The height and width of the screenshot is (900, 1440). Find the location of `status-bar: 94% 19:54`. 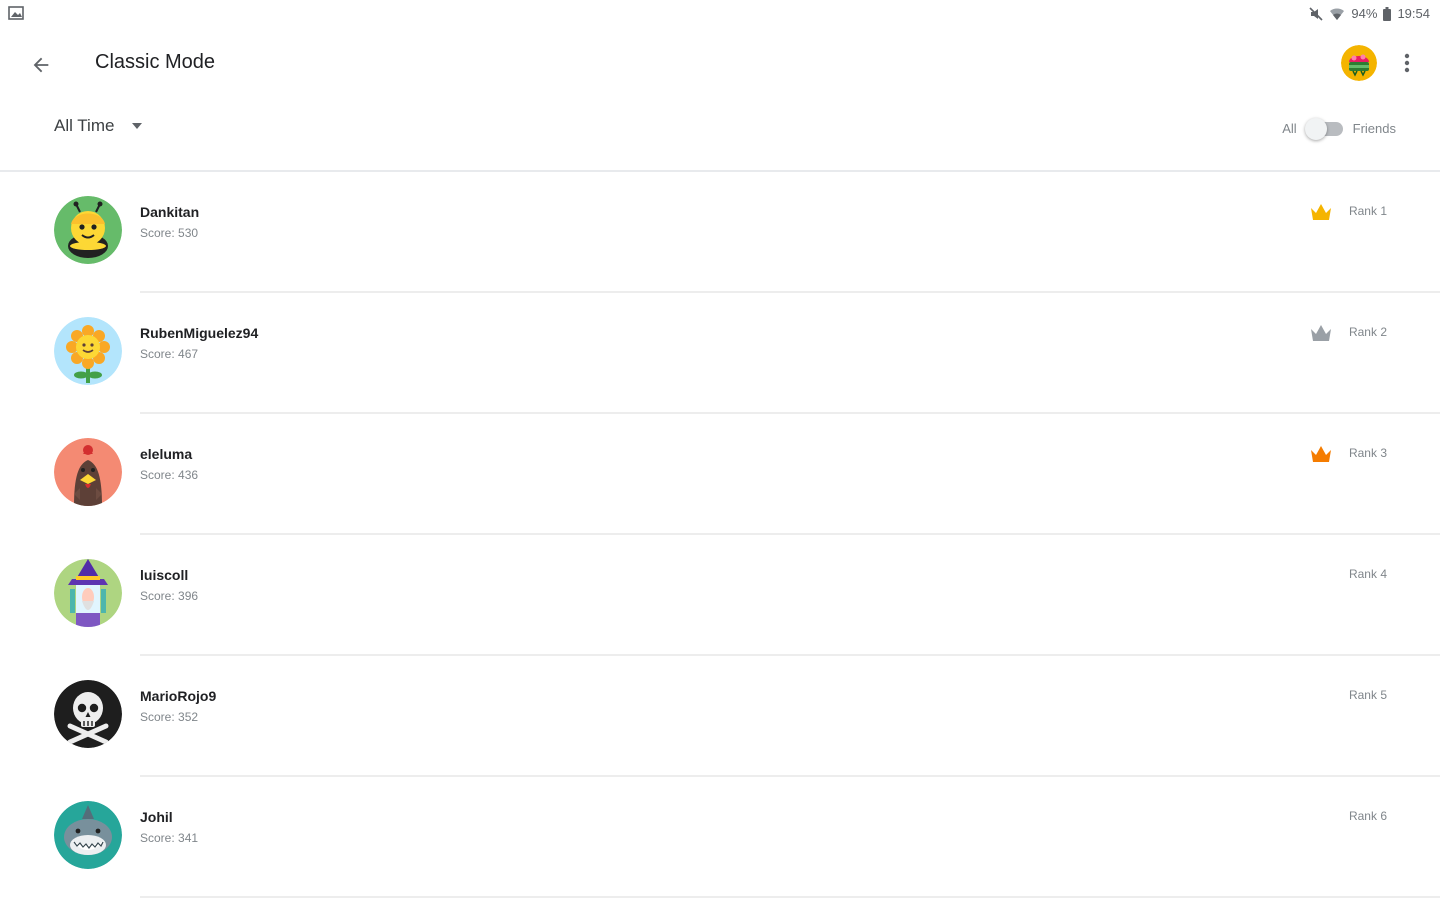

status-bar: 94% 19:54 is located at coordinates (720, 14).